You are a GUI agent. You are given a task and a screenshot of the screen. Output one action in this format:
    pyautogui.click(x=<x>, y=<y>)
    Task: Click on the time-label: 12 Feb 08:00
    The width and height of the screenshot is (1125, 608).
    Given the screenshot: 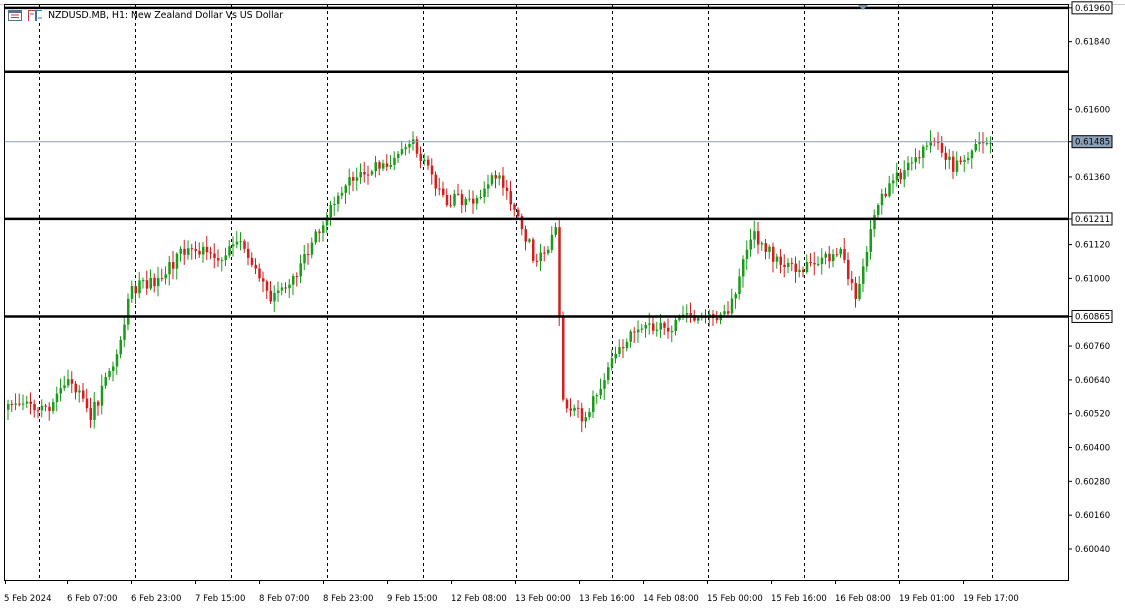 What is the action you would take?
    pyautogui.click(x=479, y=599)
    